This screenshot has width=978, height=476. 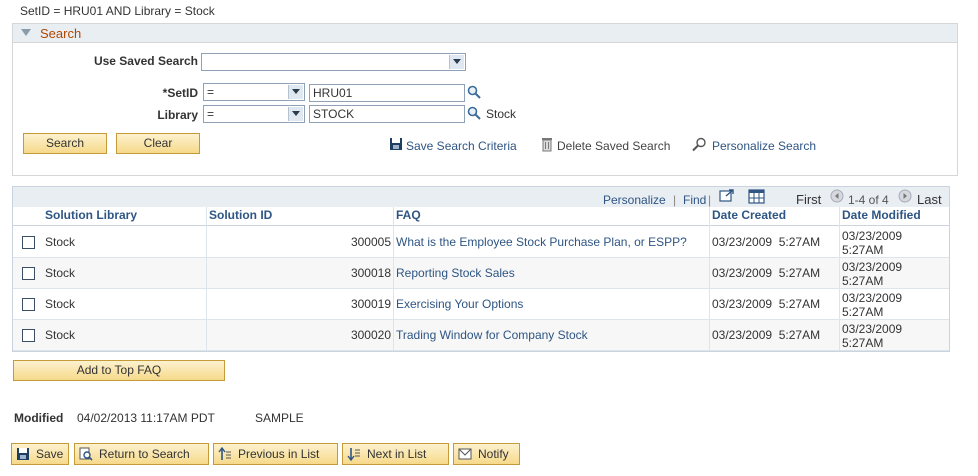 I want to click on modified-datetime: 04/02/2013 11:17AM PDT, so click(x=146, y=418).